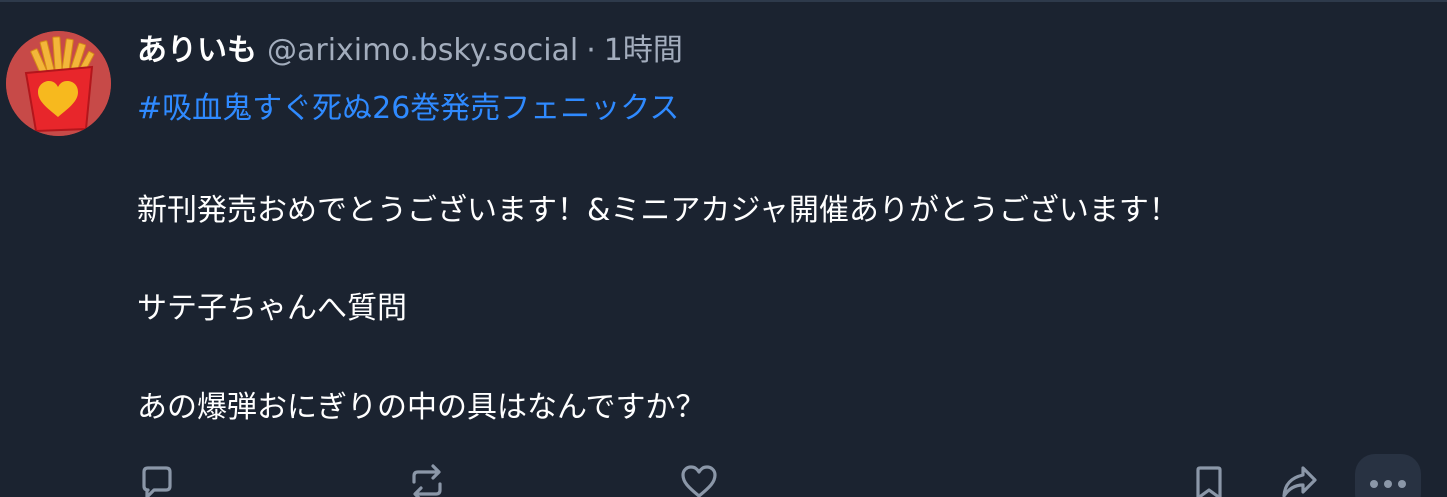 The image size is (1447, 497). What do you see at coordinates (658, 210) in the screenshot?
I see `post-text-line: 新刊発売おめでとうございます！&ミニアカジャ開催ありがとうございます！` at bounding box center [658, 210].